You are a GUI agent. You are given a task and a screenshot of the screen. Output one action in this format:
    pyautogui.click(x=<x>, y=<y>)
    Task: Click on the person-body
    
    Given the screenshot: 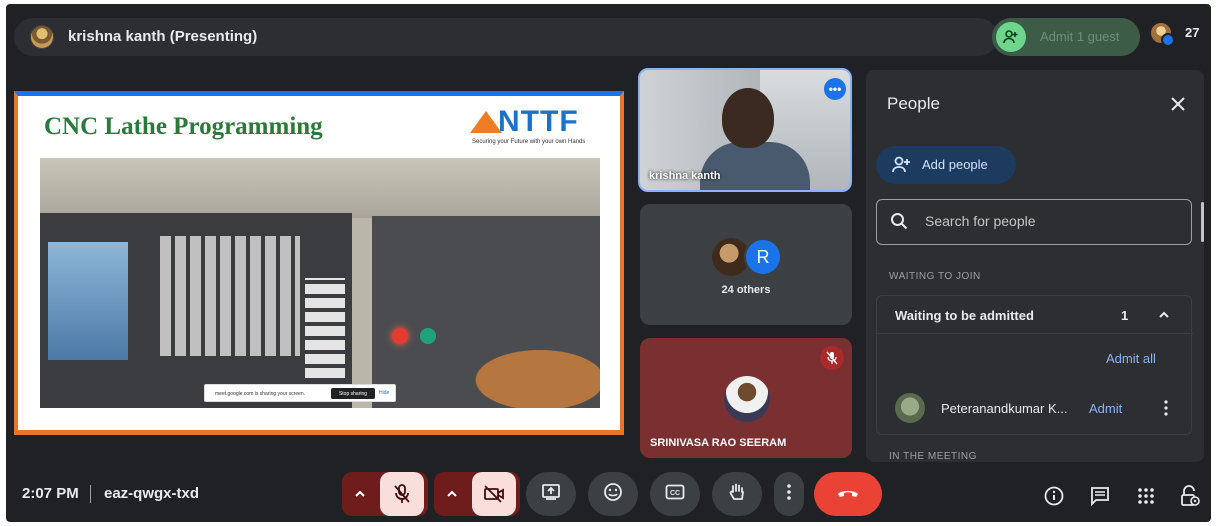 What is the action you would take?
    pyautogui.click(x=755, y=166)
    